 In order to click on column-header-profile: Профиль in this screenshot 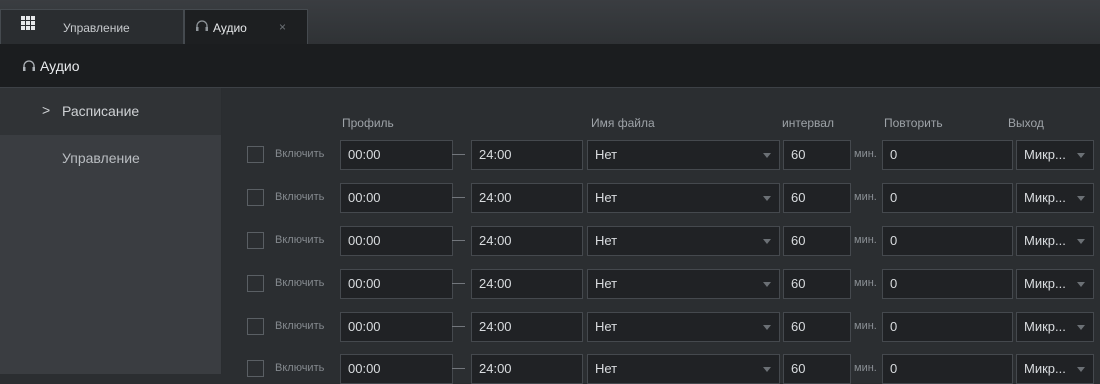, I will do `click(368, 123)`.